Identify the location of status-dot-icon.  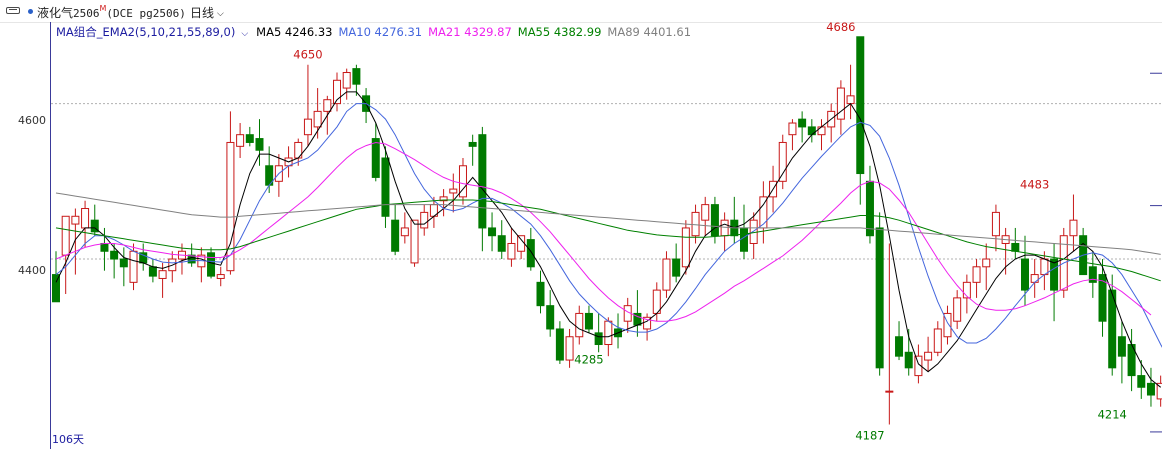
(30, 11).